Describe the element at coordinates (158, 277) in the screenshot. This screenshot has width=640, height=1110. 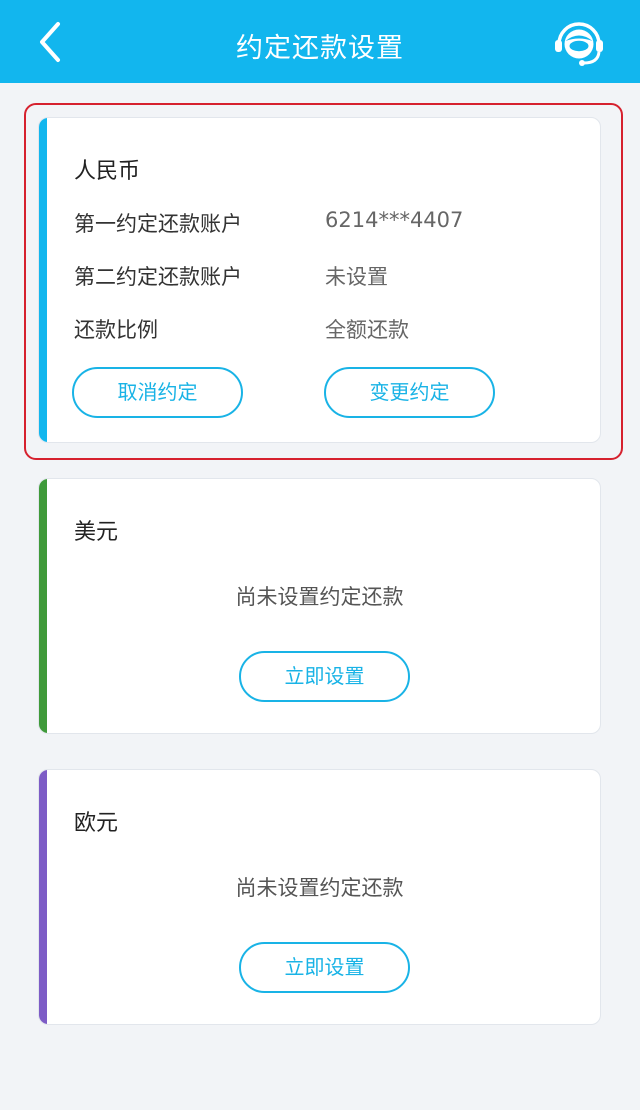
I see `second-account-label: 第二约定还款账户` at that location.